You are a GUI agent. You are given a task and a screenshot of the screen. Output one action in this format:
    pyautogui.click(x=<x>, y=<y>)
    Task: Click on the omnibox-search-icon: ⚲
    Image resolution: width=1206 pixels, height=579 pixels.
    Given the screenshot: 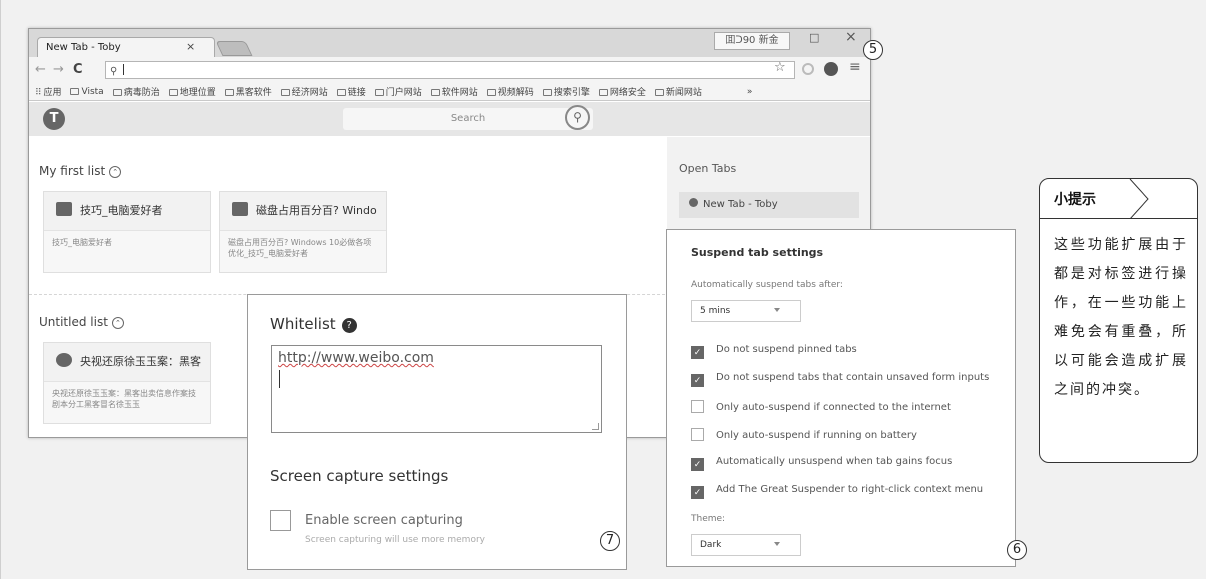 What is the action you would take?
    pyautogui.click(x=114, y=71)
    